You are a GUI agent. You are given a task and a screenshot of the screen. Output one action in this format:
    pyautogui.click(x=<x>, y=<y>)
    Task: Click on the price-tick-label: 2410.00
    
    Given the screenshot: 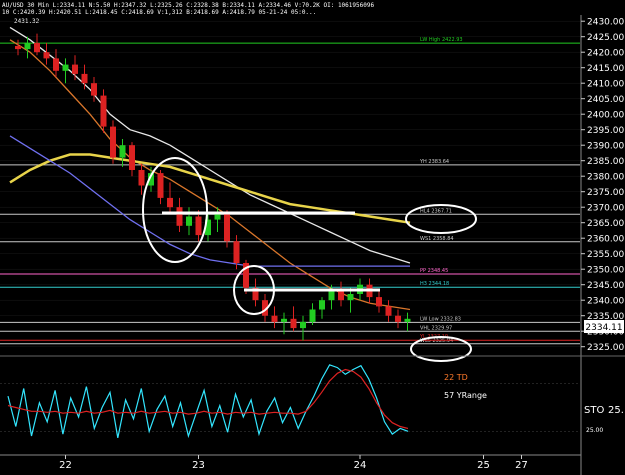 What is the action you would take?
    pyautogui.click(x=605, y=85)
    